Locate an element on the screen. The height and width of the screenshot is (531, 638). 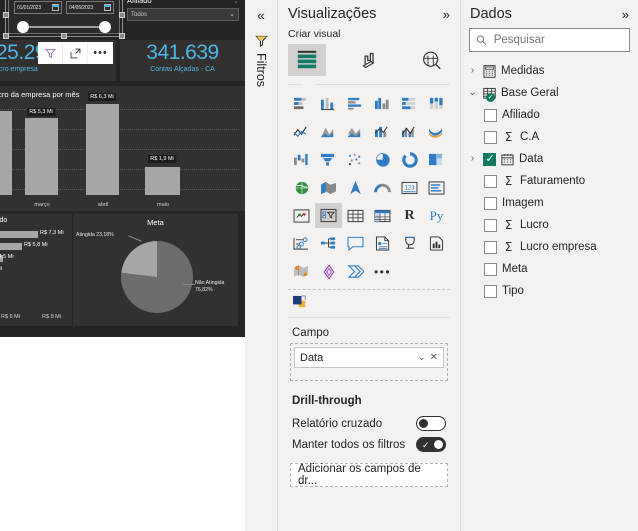
visual-type-grid: 123 R Py ••• is located at coordinates (369, 185).